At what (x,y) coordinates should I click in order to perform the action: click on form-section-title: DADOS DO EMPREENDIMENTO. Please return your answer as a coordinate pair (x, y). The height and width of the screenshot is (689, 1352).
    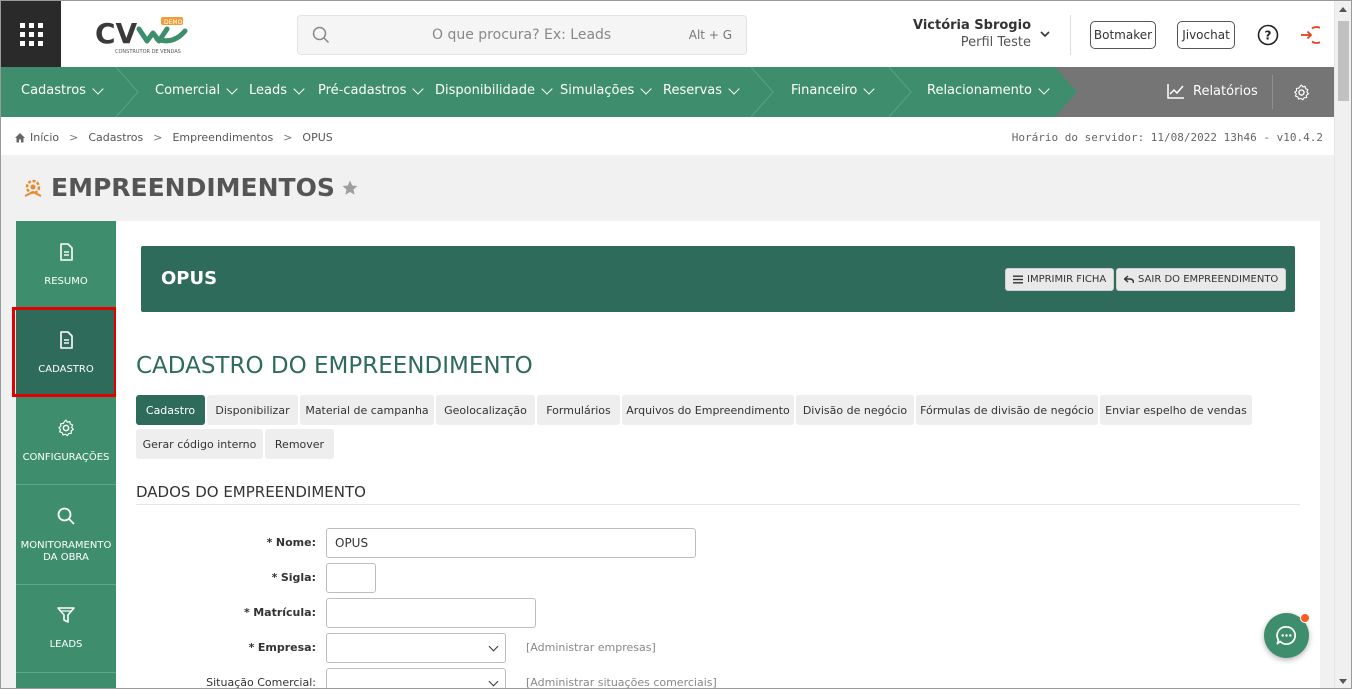
    Looking at the image, I should click on (251, 492).